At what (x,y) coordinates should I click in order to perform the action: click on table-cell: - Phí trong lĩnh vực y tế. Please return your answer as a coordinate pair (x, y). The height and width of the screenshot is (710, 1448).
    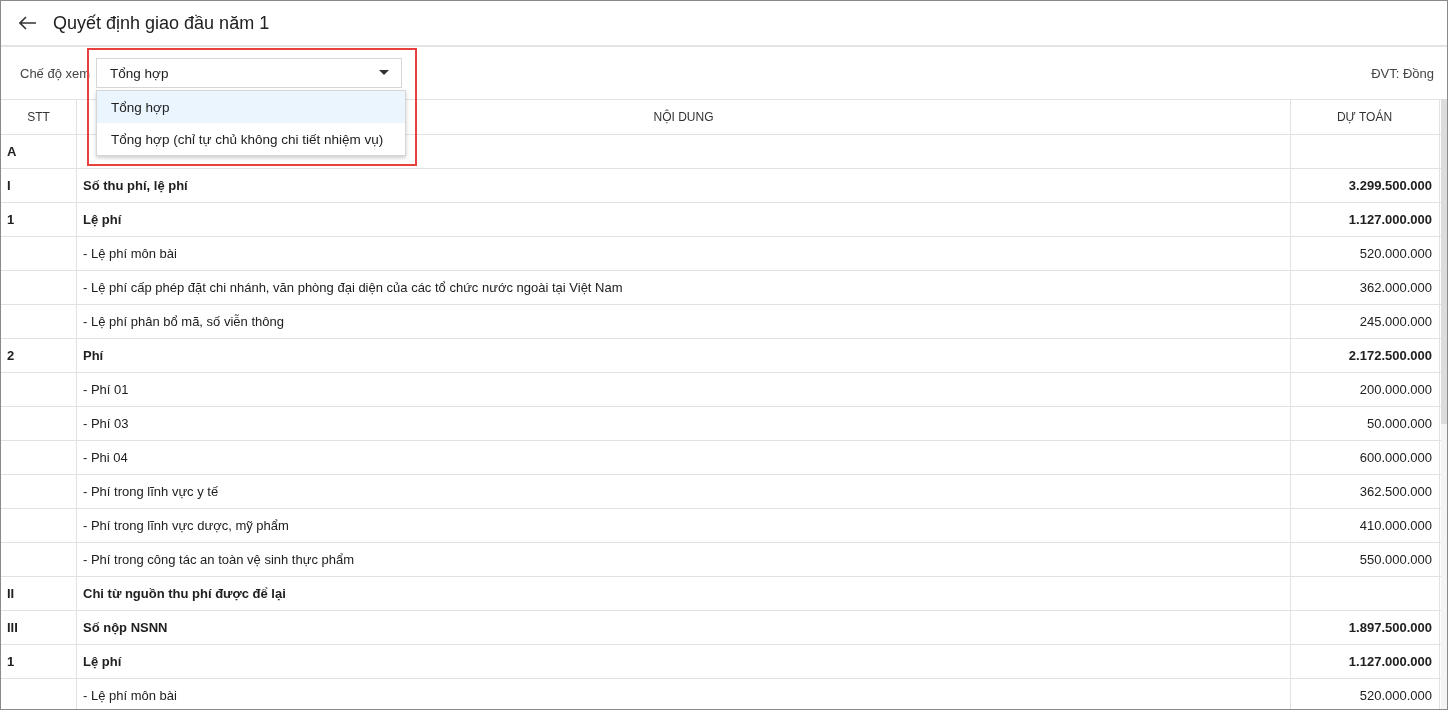
    Looking at the image, I should click on (151, 491).